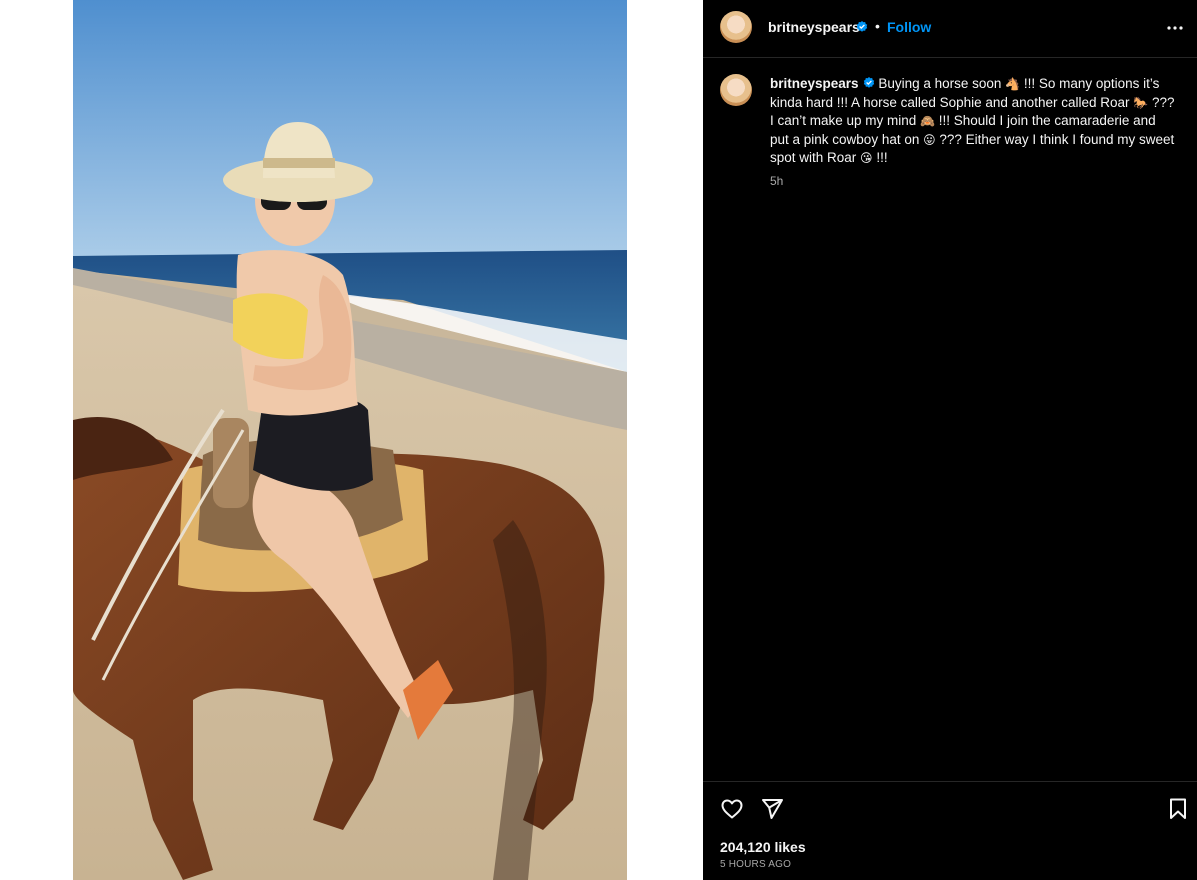  What do you see at coordinates (950, 29) in the screenshot?
I see `post-header: britneyspears • Follow` at bounding box center [950, 29].